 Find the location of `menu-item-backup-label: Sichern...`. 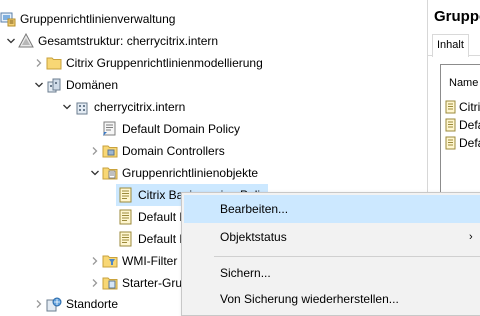

menu-item-backup-label: Sichern... is located at coordinates (245, 273).